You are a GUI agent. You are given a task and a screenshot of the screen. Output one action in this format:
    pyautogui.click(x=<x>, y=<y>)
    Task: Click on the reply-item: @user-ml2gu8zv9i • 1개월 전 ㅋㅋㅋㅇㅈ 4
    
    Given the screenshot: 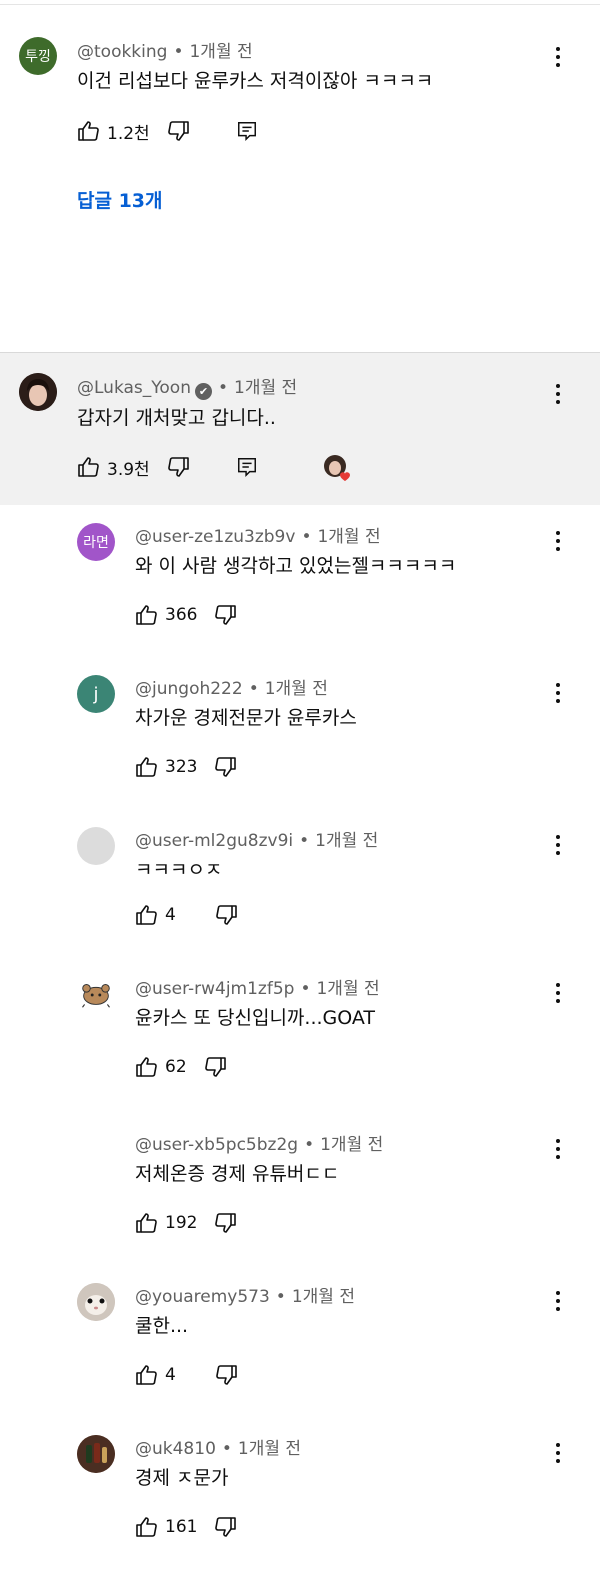 What is the action you would take?
    pyautogui.click(x=300, y=894)
    